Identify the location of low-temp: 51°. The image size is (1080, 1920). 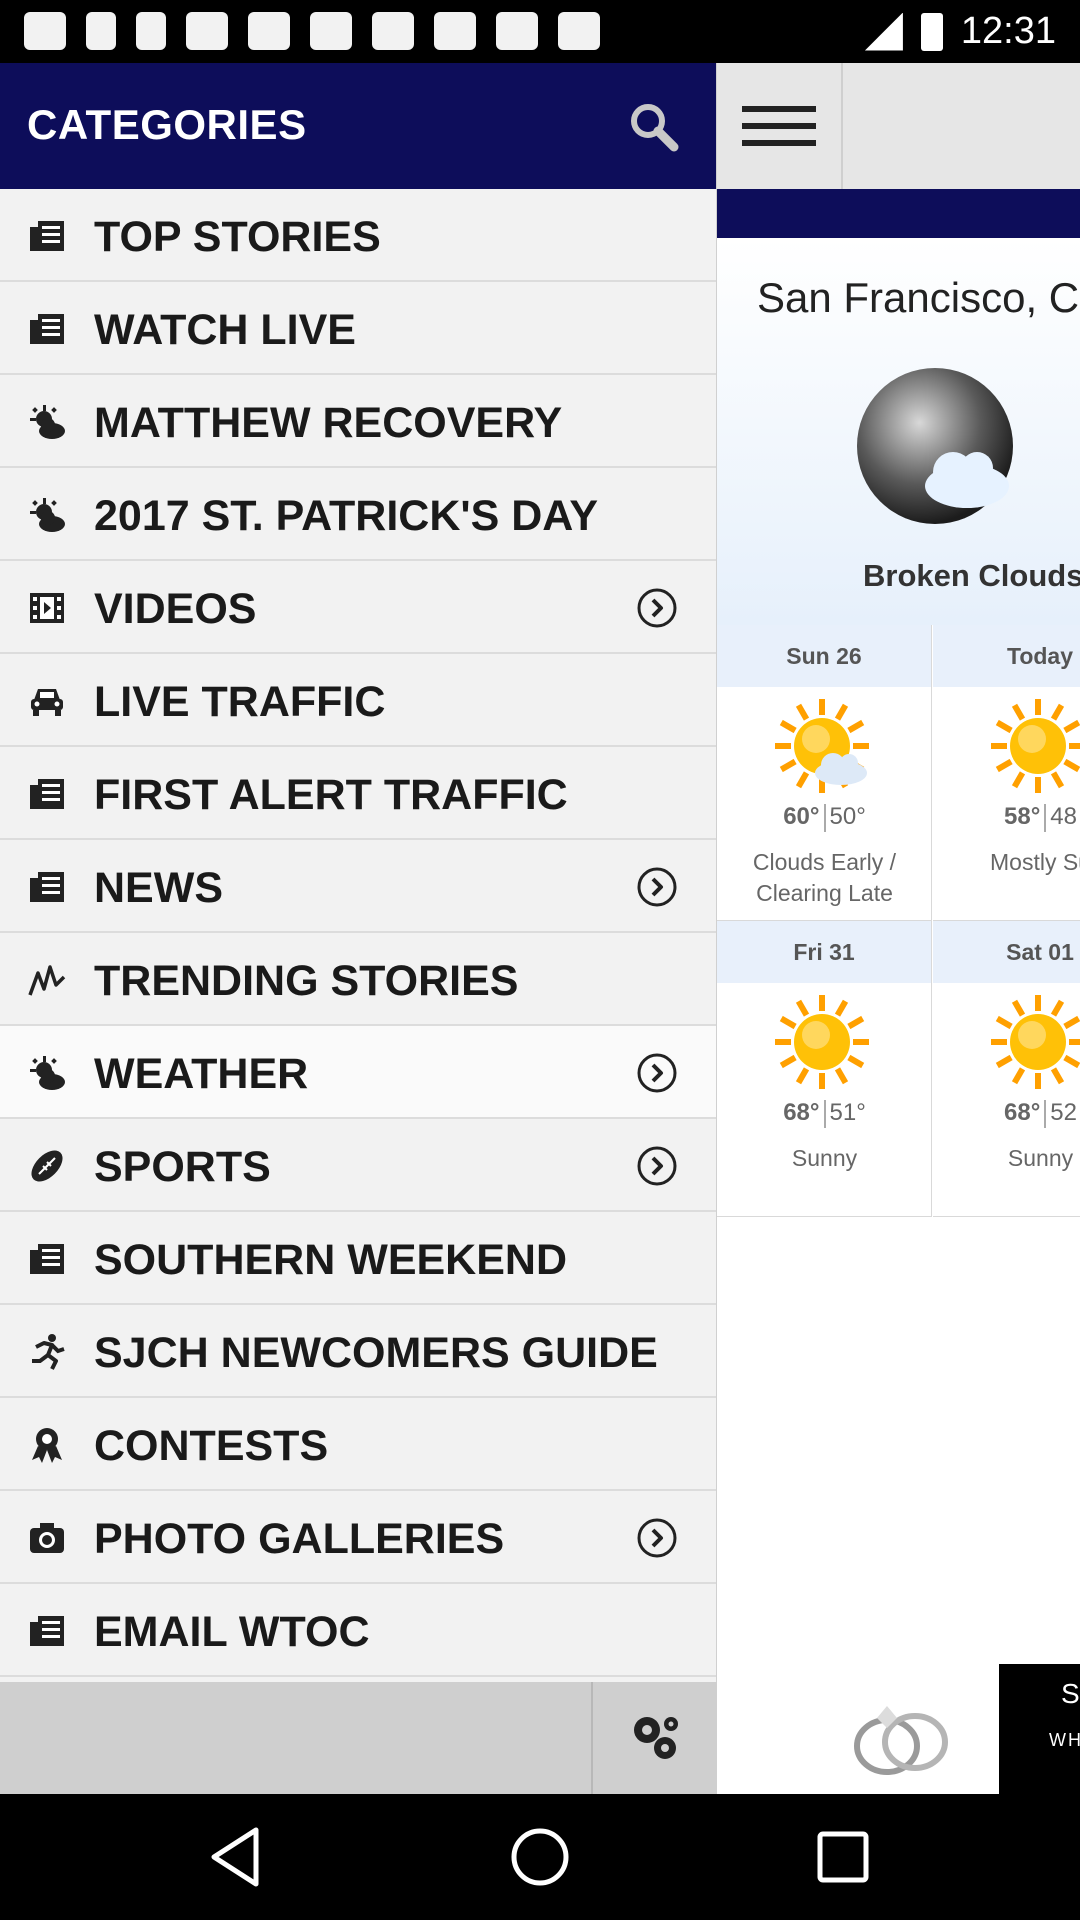
(847, 1112).